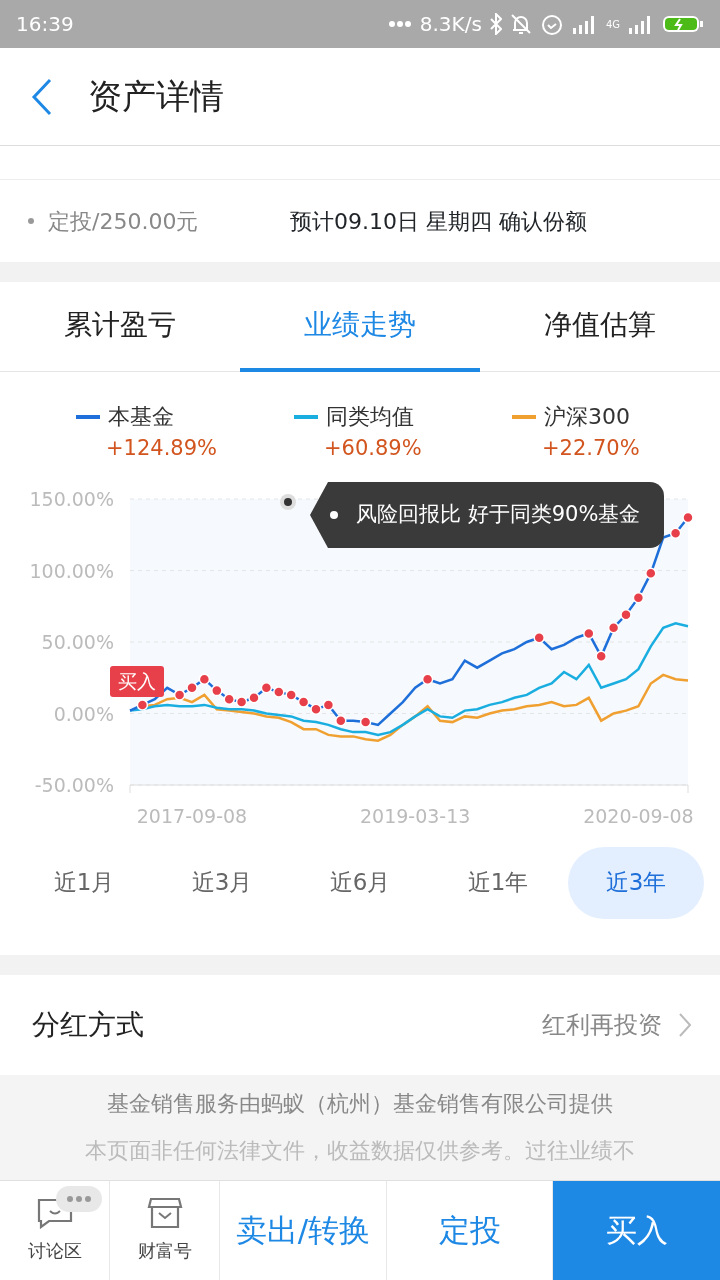  Describe the element at coordinates (636, 882) in the screenshot. I see `range-tab: 近3年` at that location.